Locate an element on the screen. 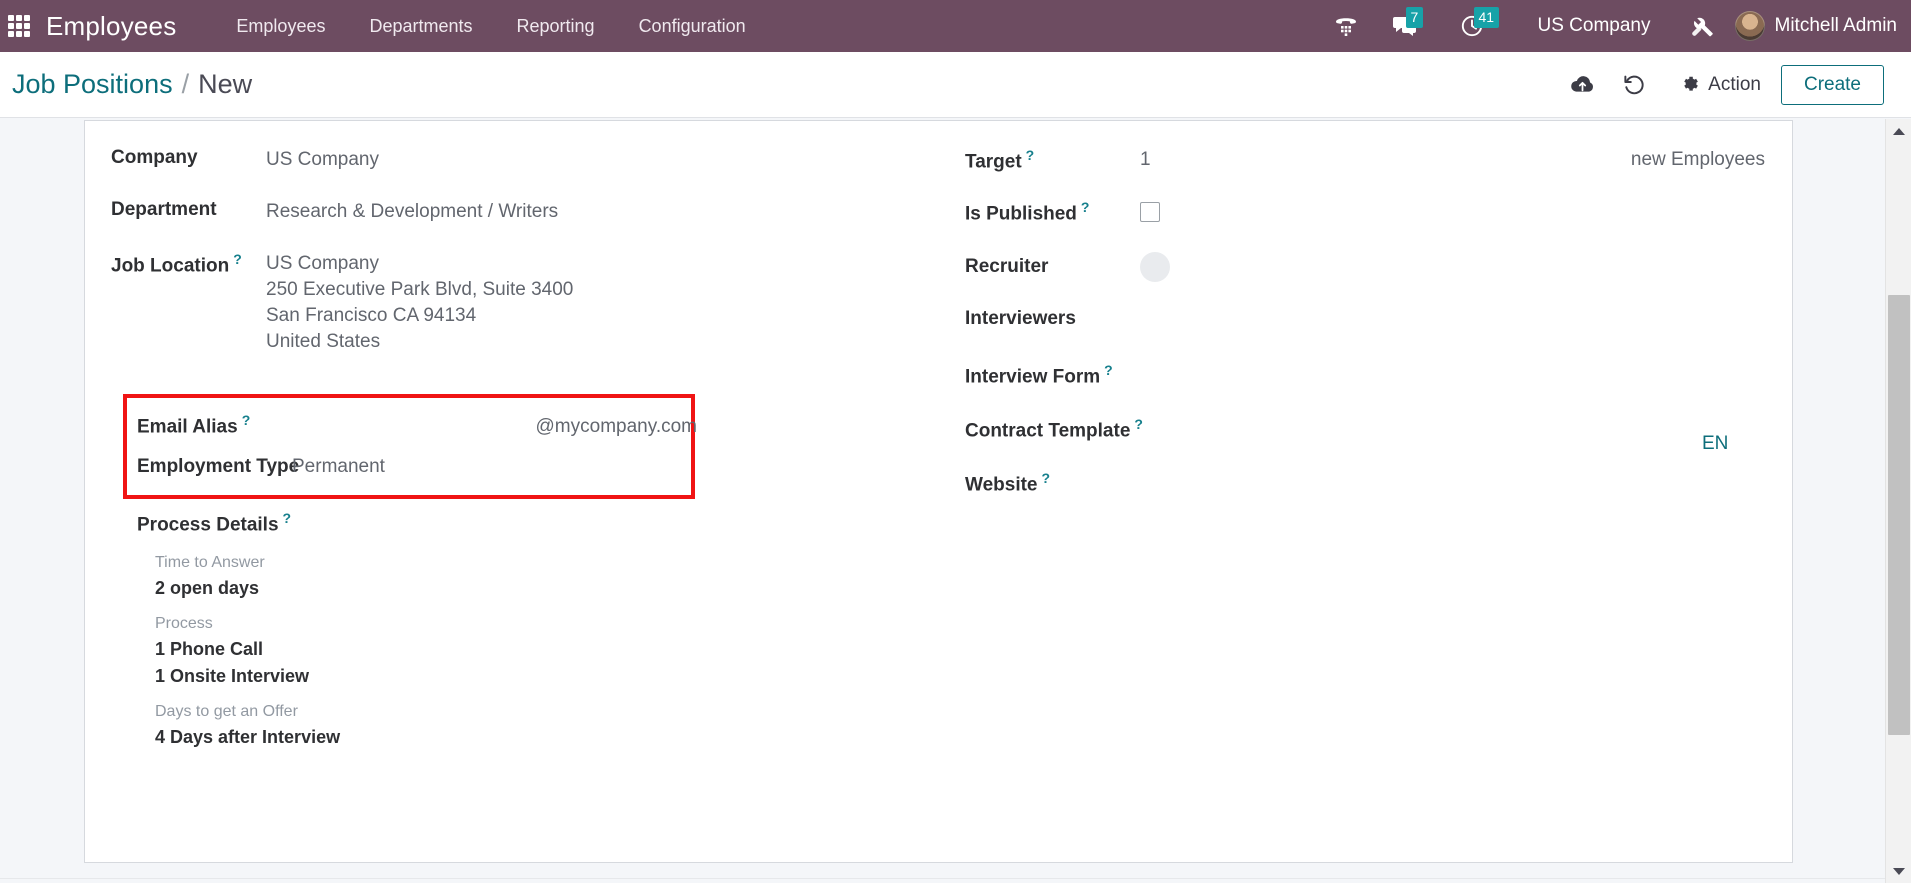 This screenshot has width=1911, height=883. field-interviewers: Interviewers is located at coordinates (1365, 321).